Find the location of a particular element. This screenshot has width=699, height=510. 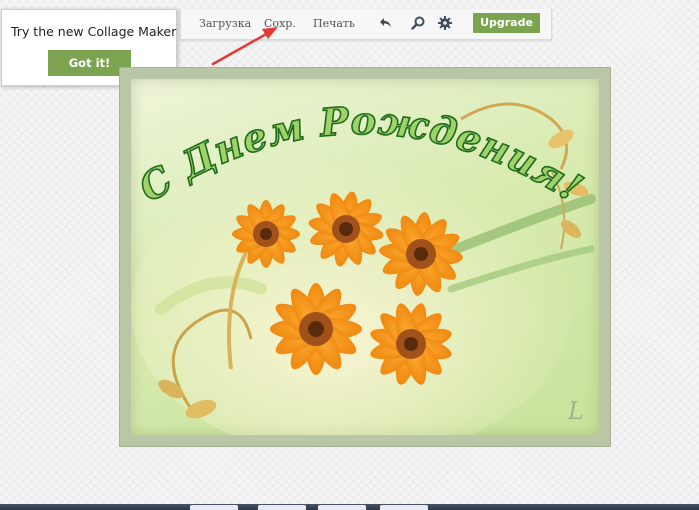

greeting-title: С Днем Рождения! is located at coordinates (361, 154).